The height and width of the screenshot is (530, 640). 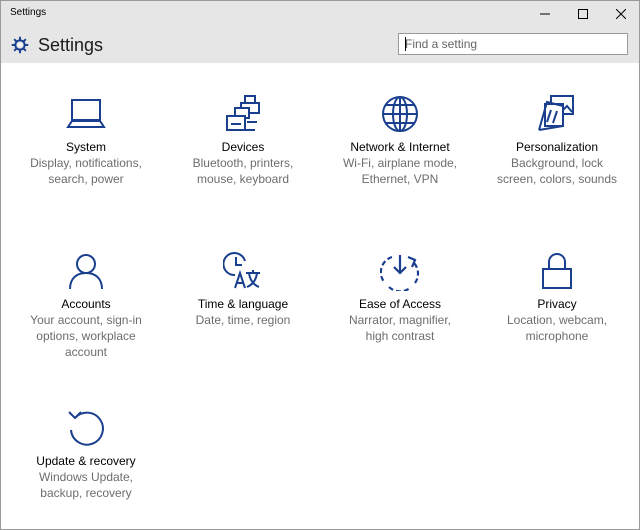 I want to click on close-icon, so click(x=621, y=13).